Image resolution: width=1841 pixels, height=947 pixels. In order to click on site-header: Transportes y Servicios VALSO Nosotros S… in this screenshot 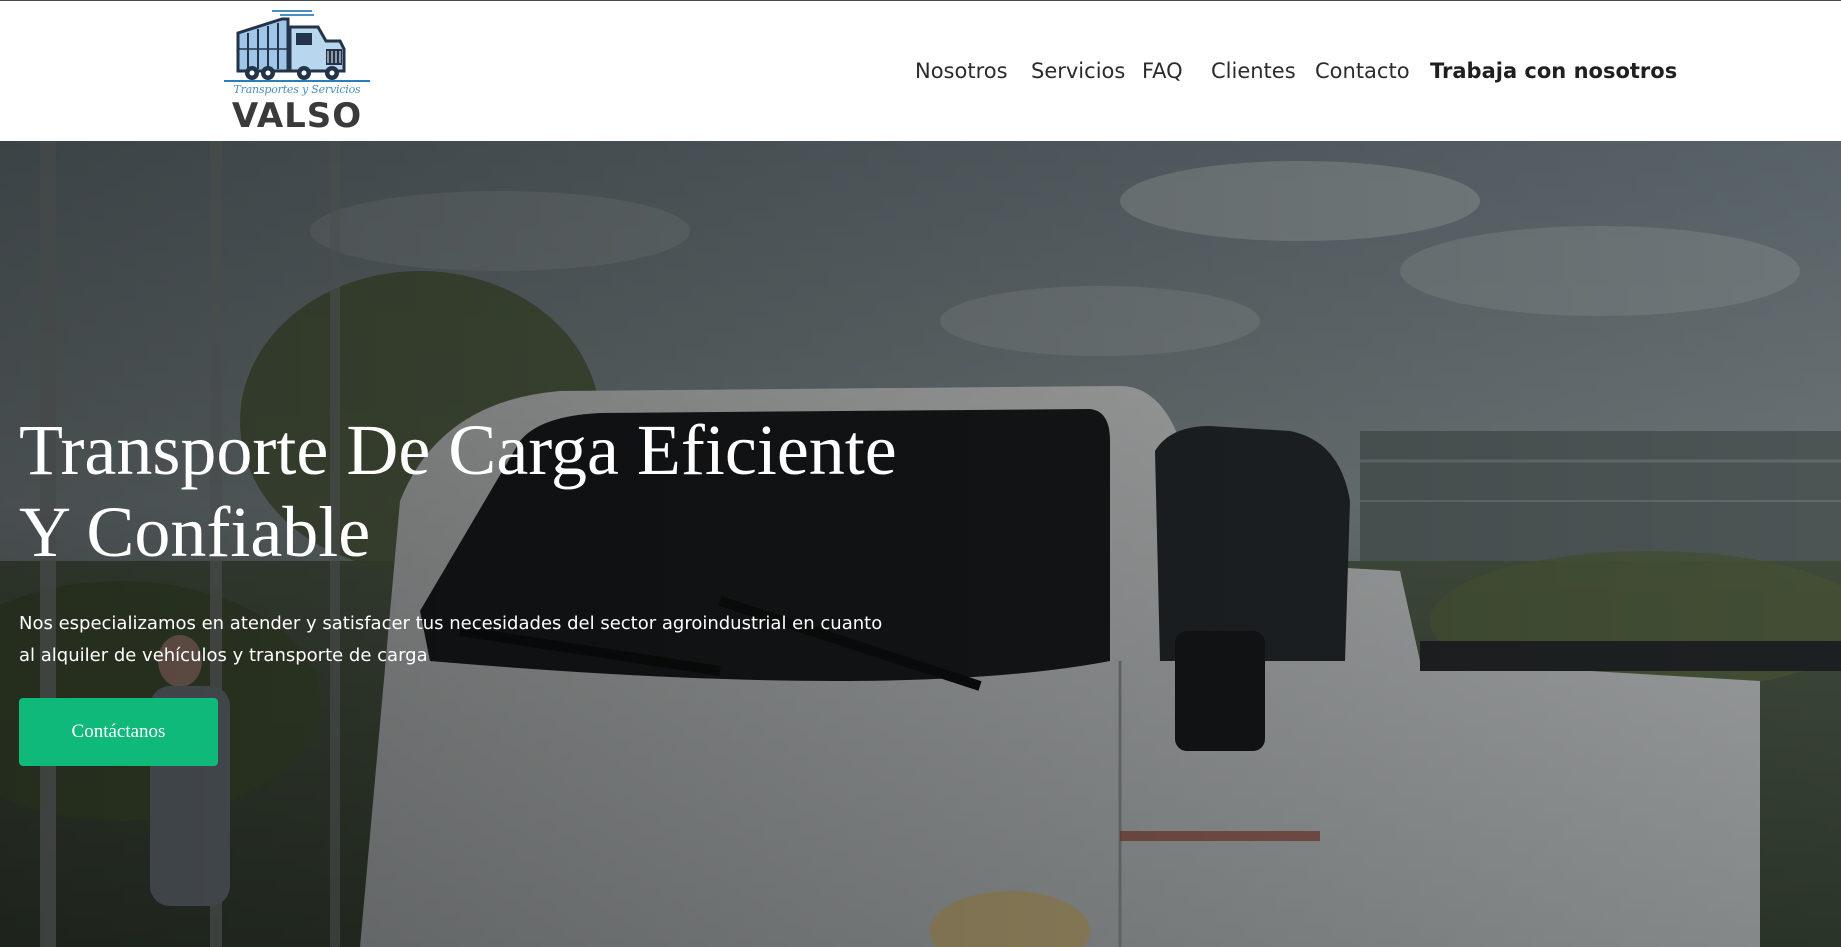, I will do `click(920, 70)`.